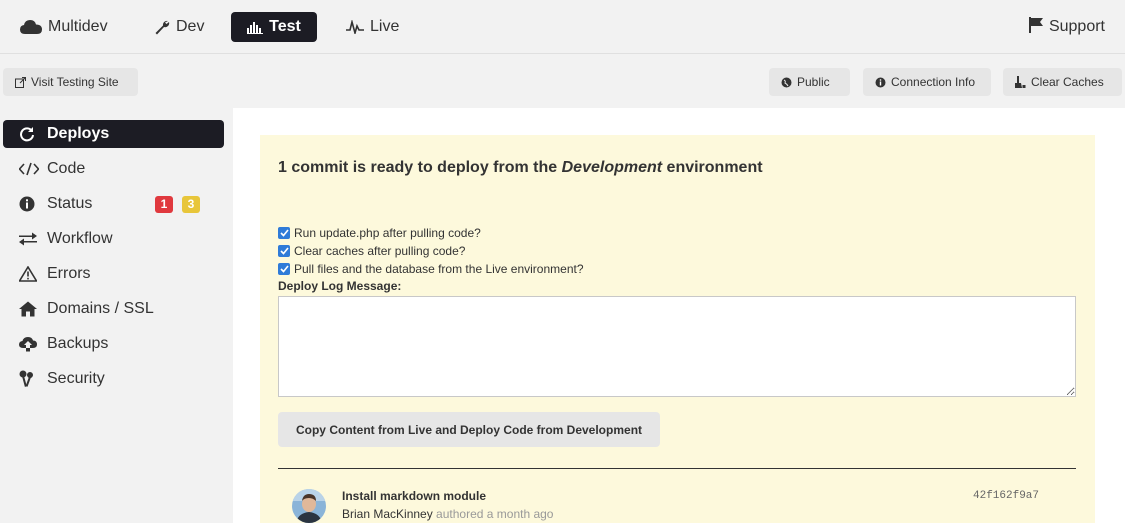  I want to click on commit-hash: 42f162f9a7, so click(1006, 496).